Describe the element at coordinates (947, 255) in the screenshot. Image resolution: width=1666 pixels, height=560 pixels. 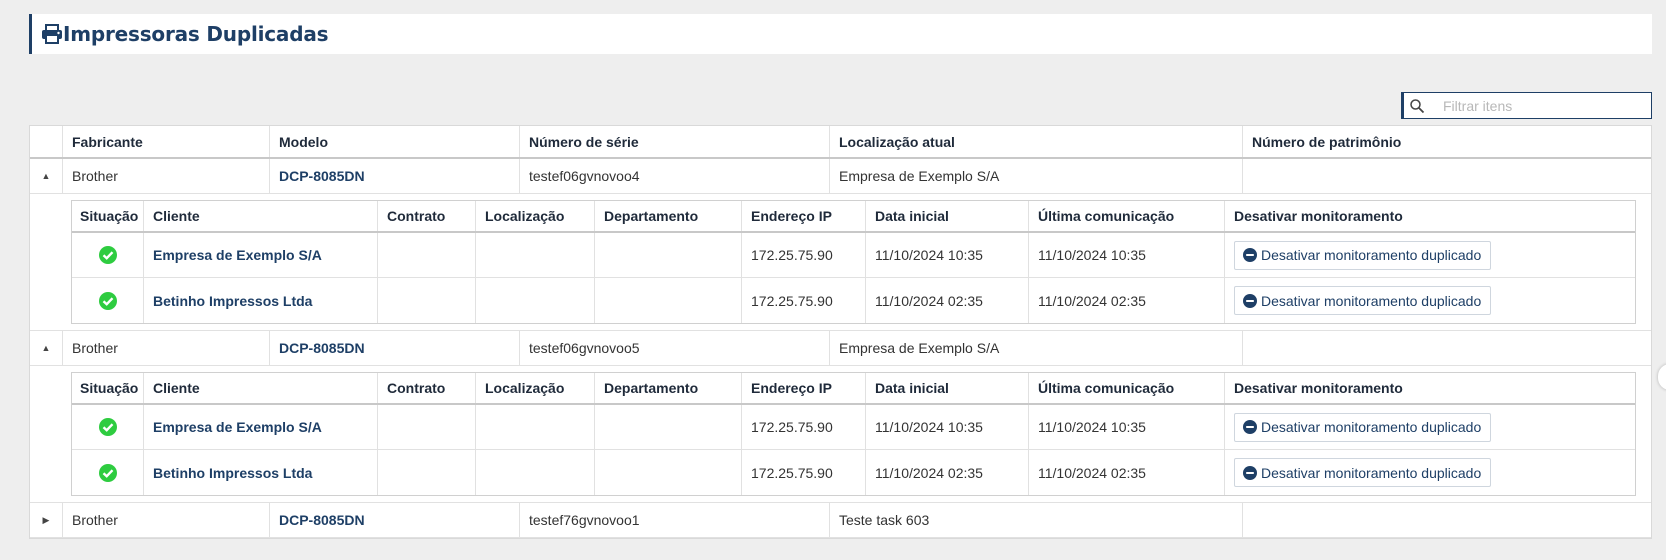
I see `start-date-cell: 11/10/2024 10:35` at that location.